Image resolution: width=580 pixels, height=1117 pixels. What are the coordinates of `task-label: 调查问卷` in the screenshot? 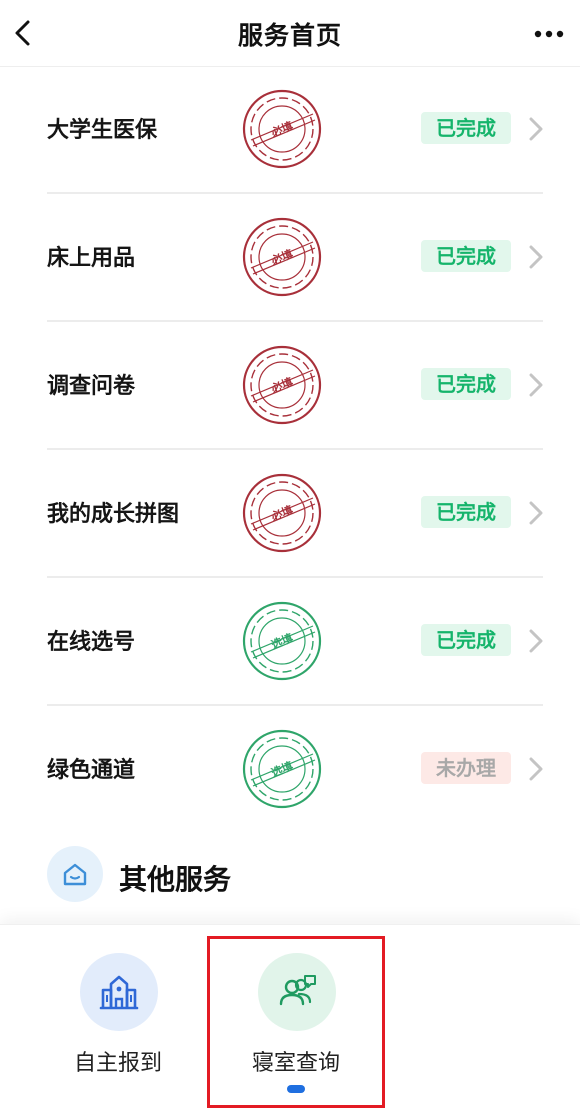 It's located at (91, 386).